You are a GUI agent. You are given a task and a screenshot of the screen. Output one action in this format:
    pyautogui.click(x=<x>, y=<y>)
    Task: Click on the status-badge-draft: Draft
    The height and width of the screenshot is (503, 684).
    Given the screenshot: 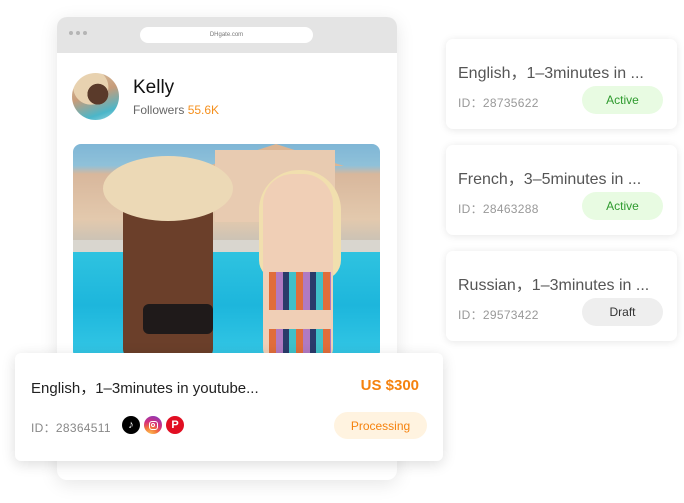 What is the action you would take?
    pyautogui.click(x=622, y=312)
    